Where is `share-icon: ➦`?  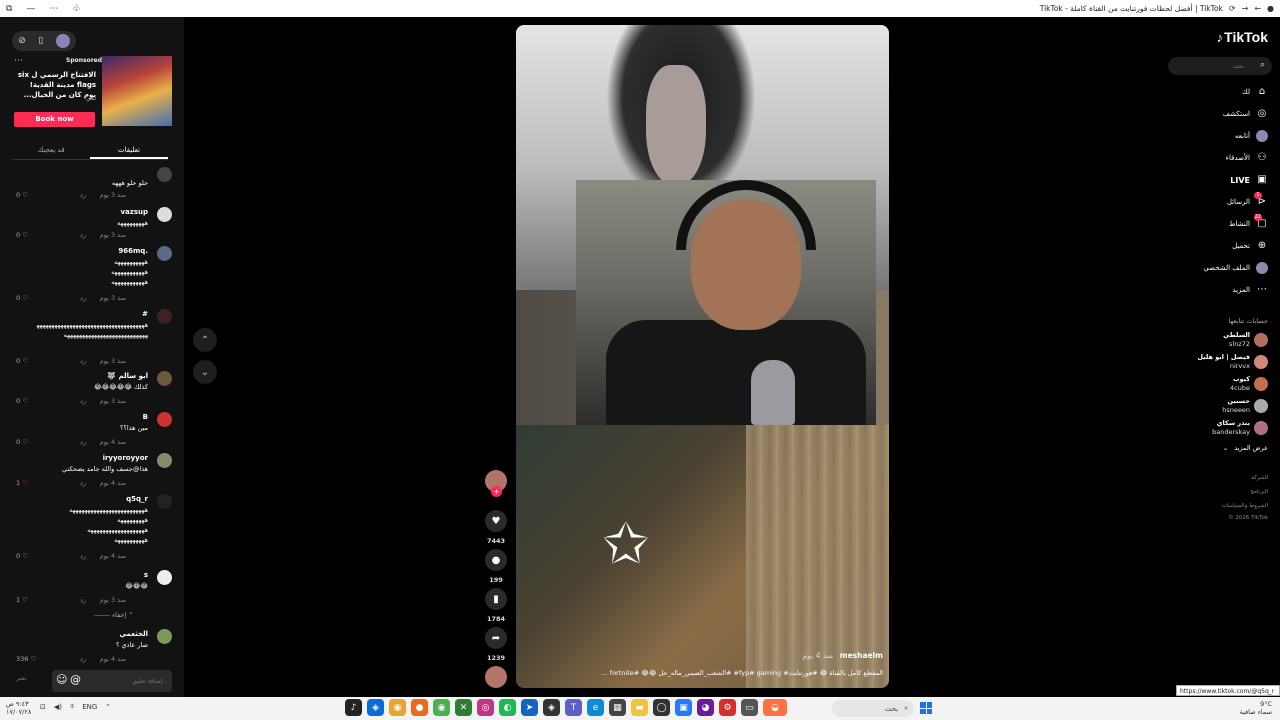 share-icon: ➦ is located at coordinates (496, 638).